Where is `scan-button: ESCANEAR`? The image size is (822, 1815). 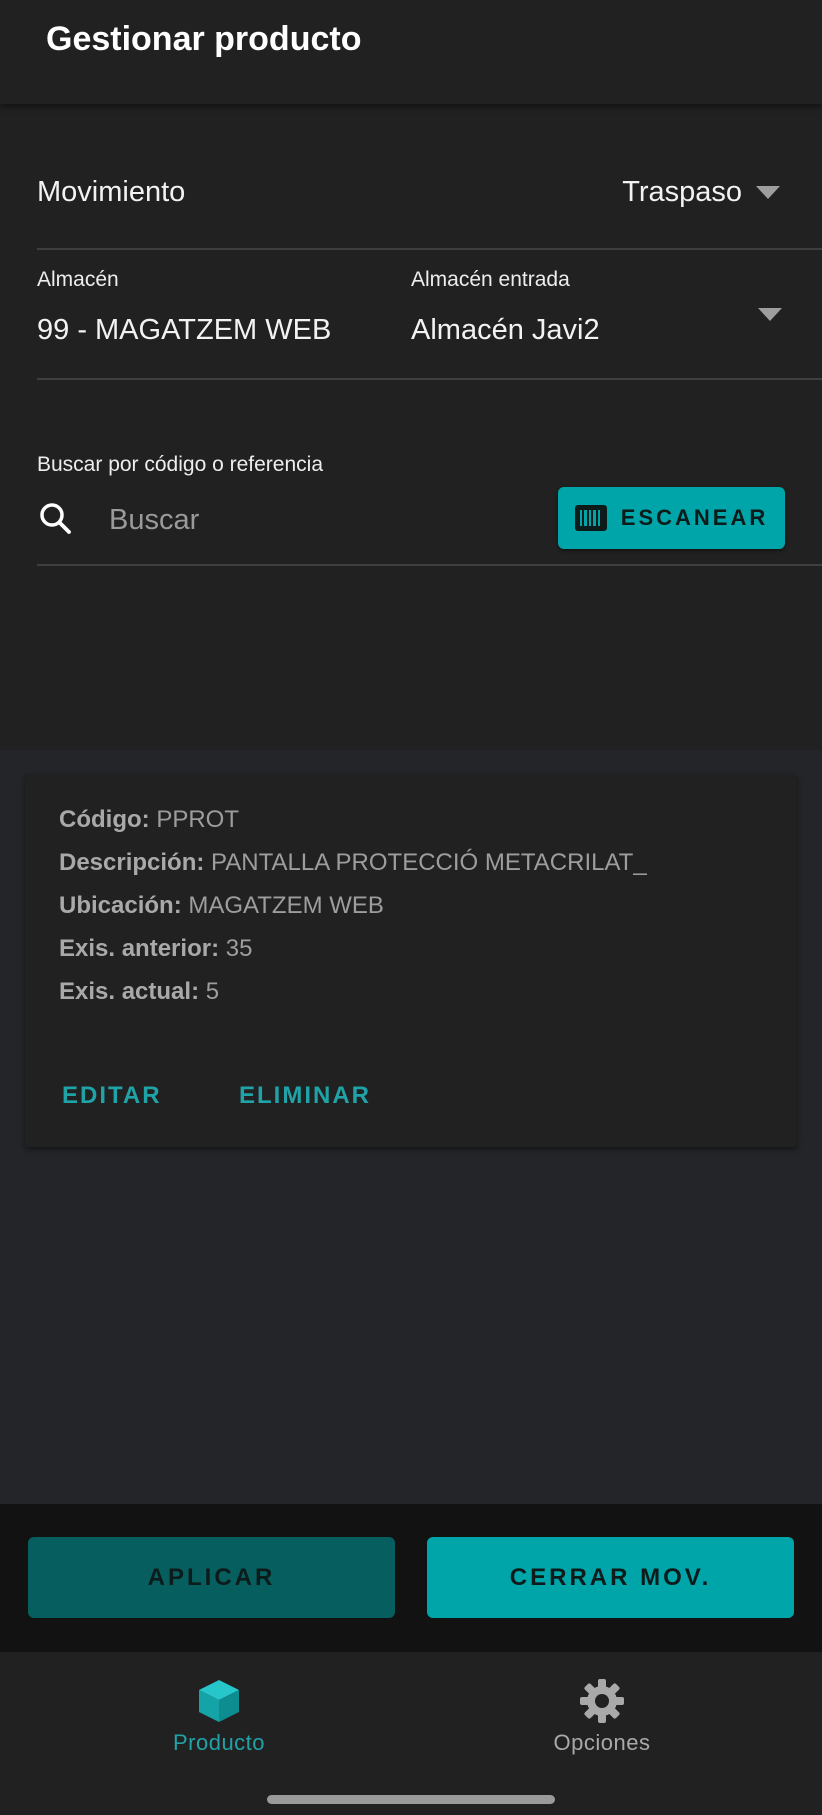
scan-button: ESCANEAR is located at coordinates (671, 518).